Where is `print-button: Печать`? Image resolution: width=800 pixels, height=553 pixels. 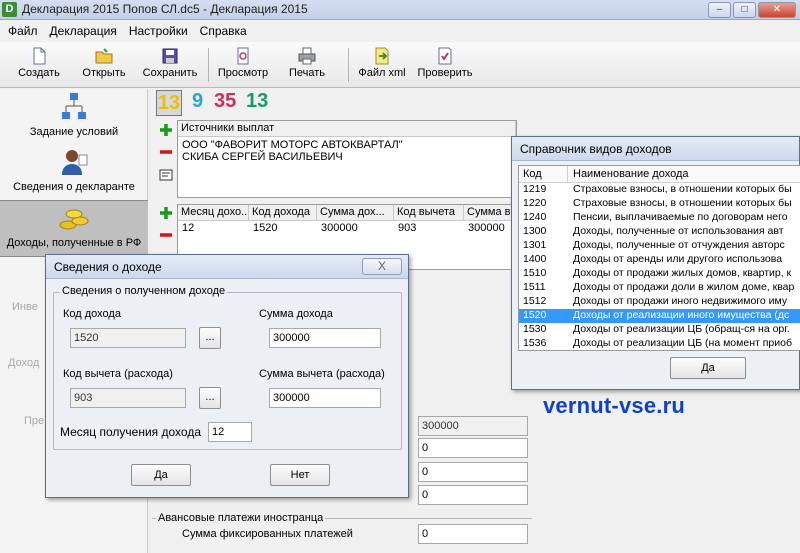
print-button: Печать is located at coordinates (307, 65).